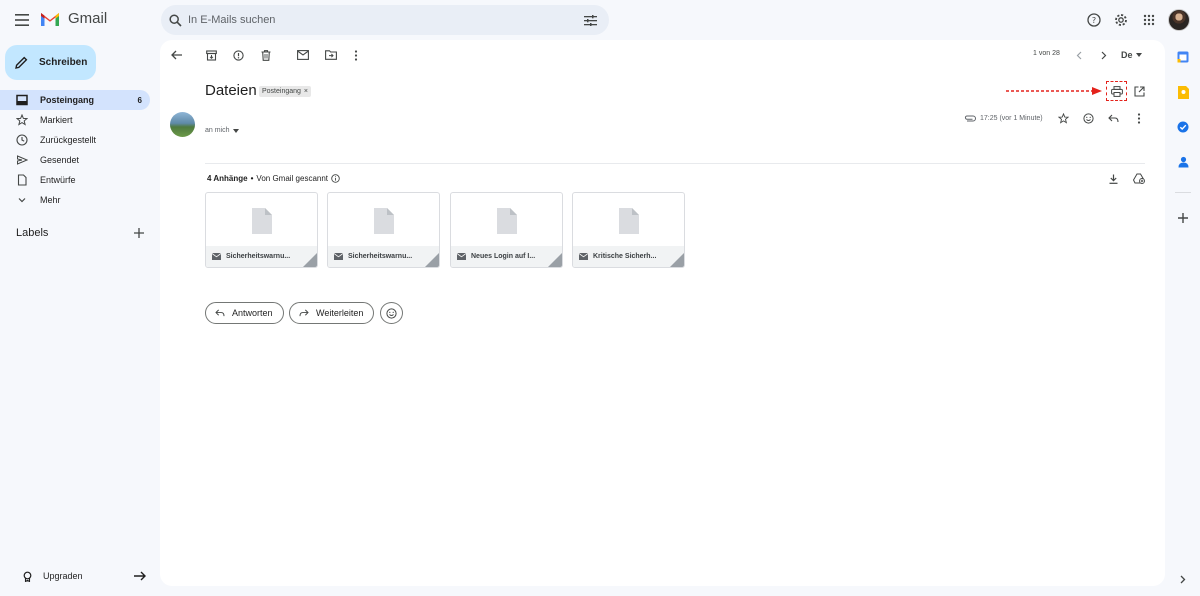  I want to click on open-new-window-button, so click(1139, 91).